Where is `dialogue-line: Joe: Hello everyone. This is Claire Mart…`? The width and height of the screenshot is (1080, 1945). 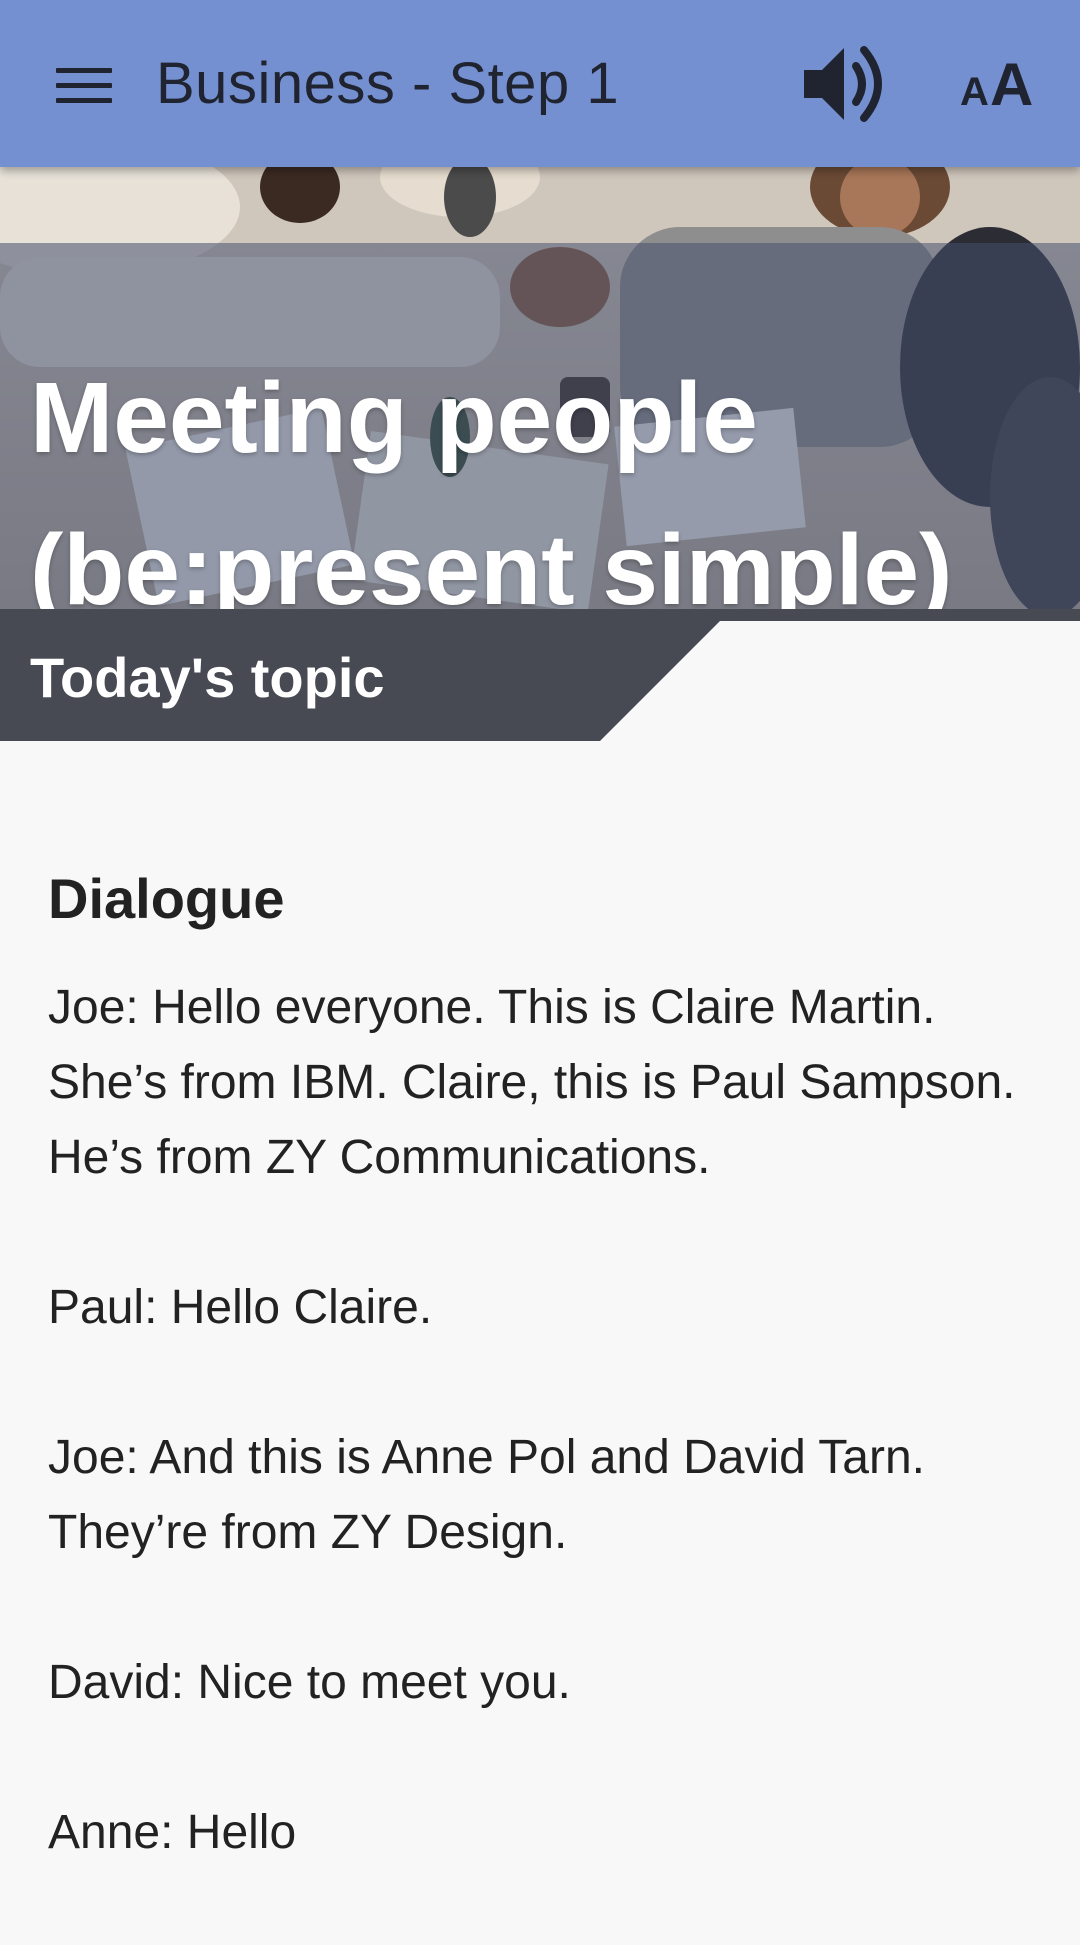
dialogue-line: Joe: Hello everyone. This is Claire Mart… is located at coordinates (532, 1082).